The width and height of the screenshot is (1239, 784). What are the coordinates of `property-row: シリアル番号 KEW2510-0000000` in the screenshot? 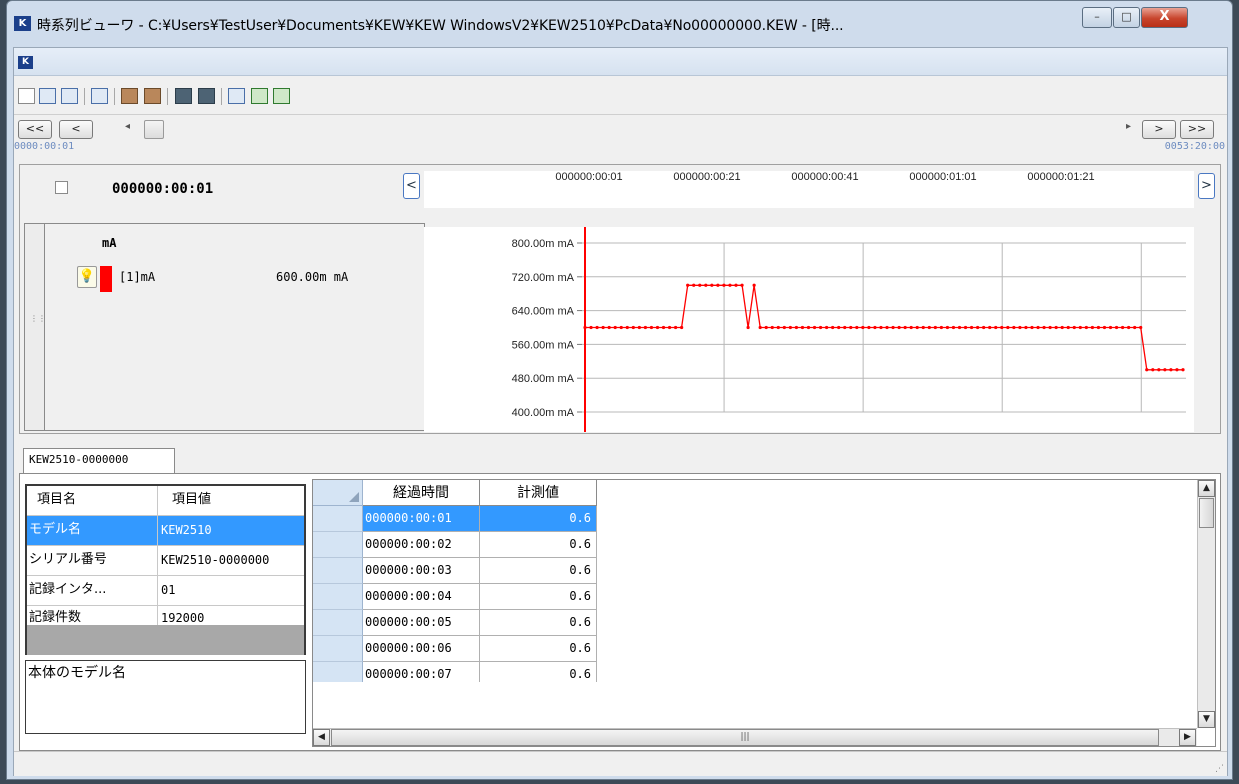 It's located at (165, 561).